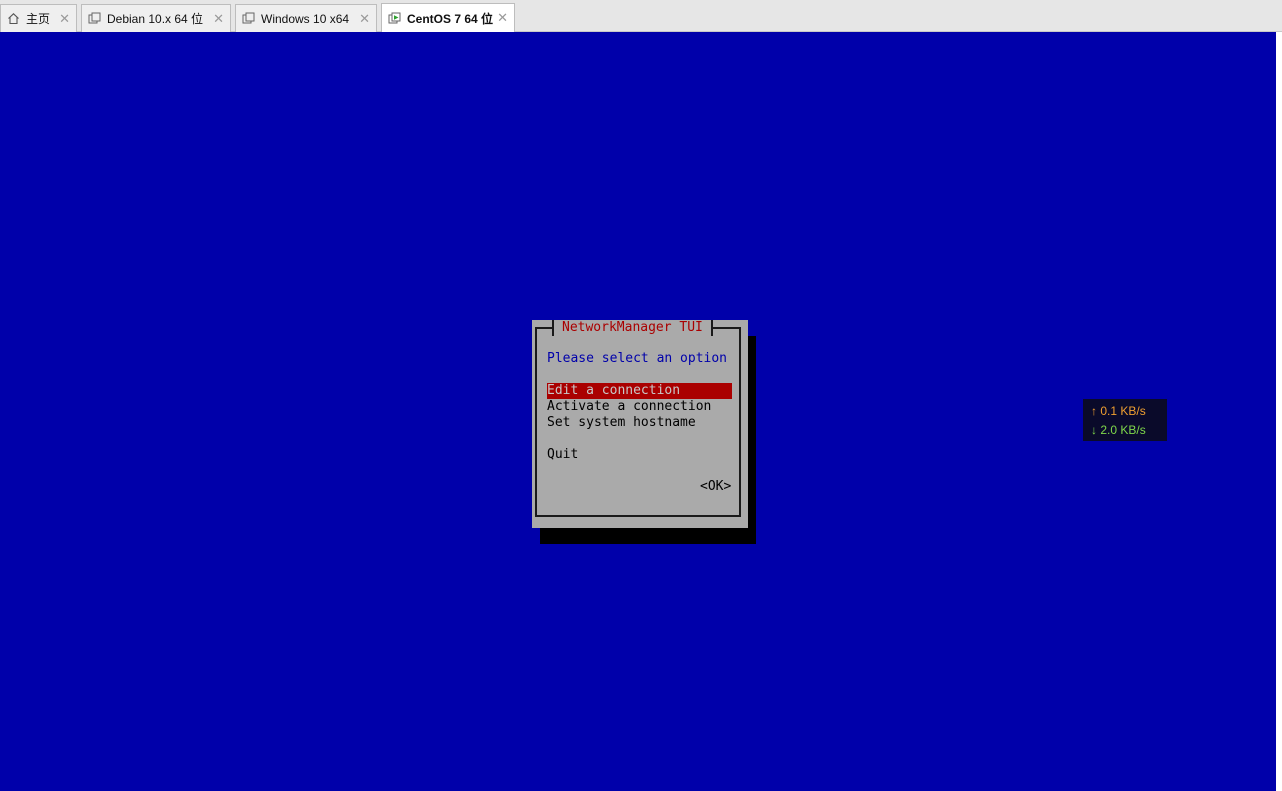  What do you see at coordinates (1118, 430) in the screenshot?
I see `download-speed: ↓ 2.0 KB/s` at bounding box center [1118, 430].